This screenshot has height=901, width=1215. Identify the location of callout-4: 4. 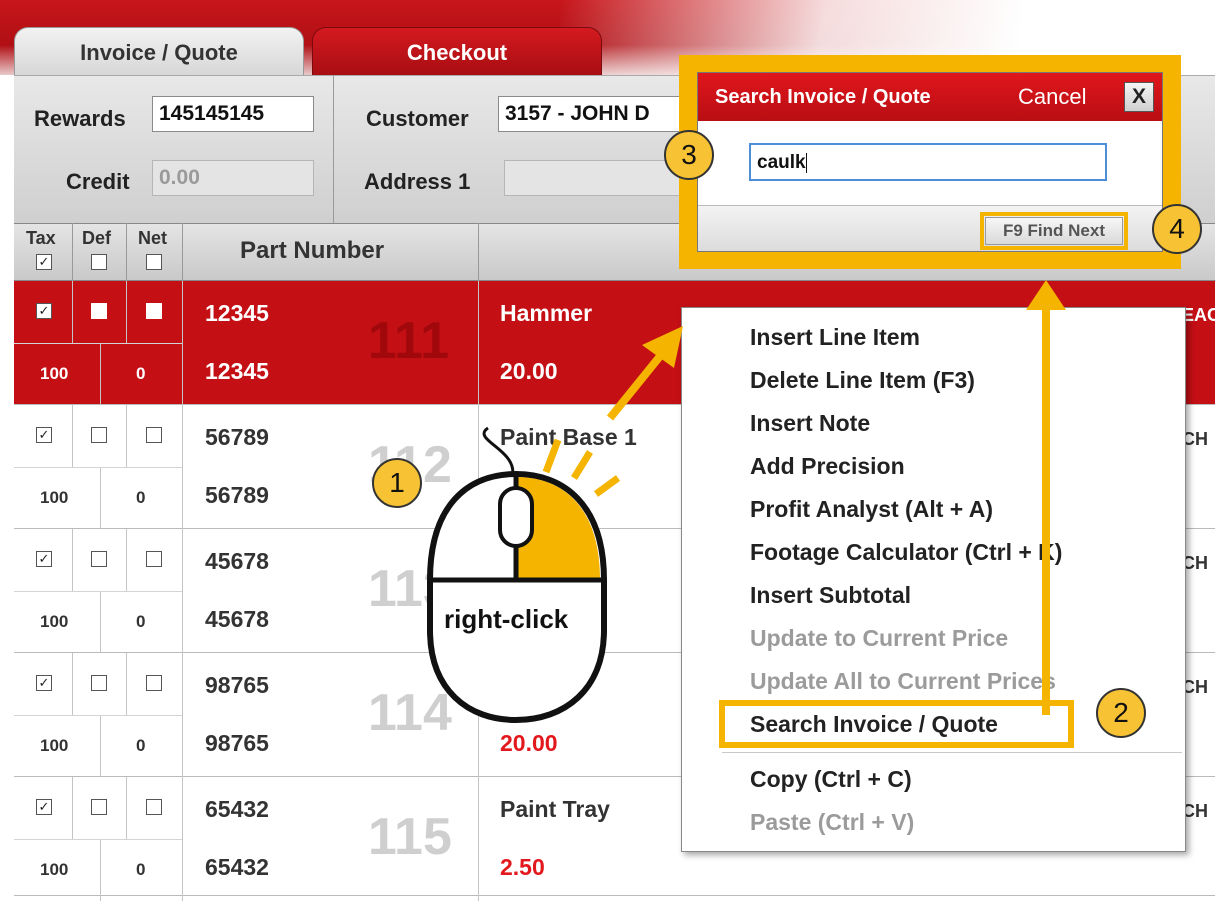
(1177, 229).